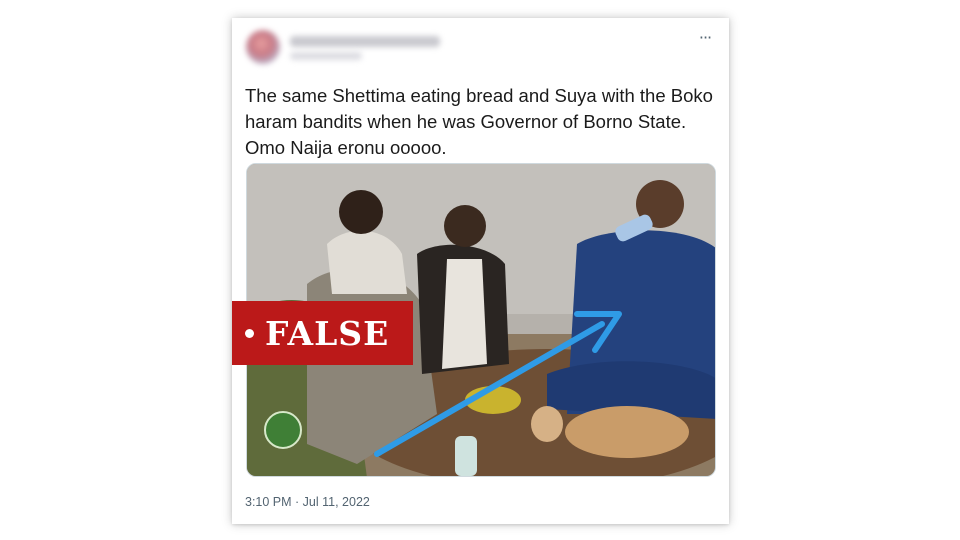  What do you see at coordinates (283, 430) in the screenshot?
I see `photo-watermark-seal` at bounding box center [283, 430].